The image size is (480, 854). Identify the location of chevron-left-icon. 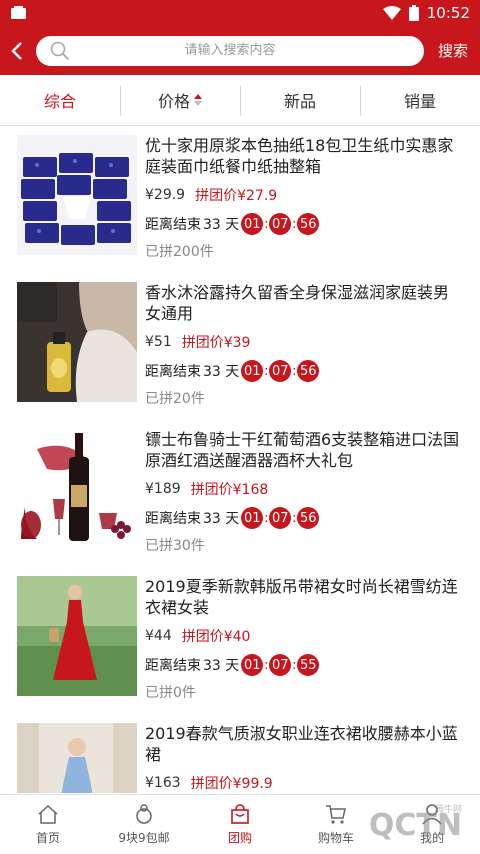
(16, 51).